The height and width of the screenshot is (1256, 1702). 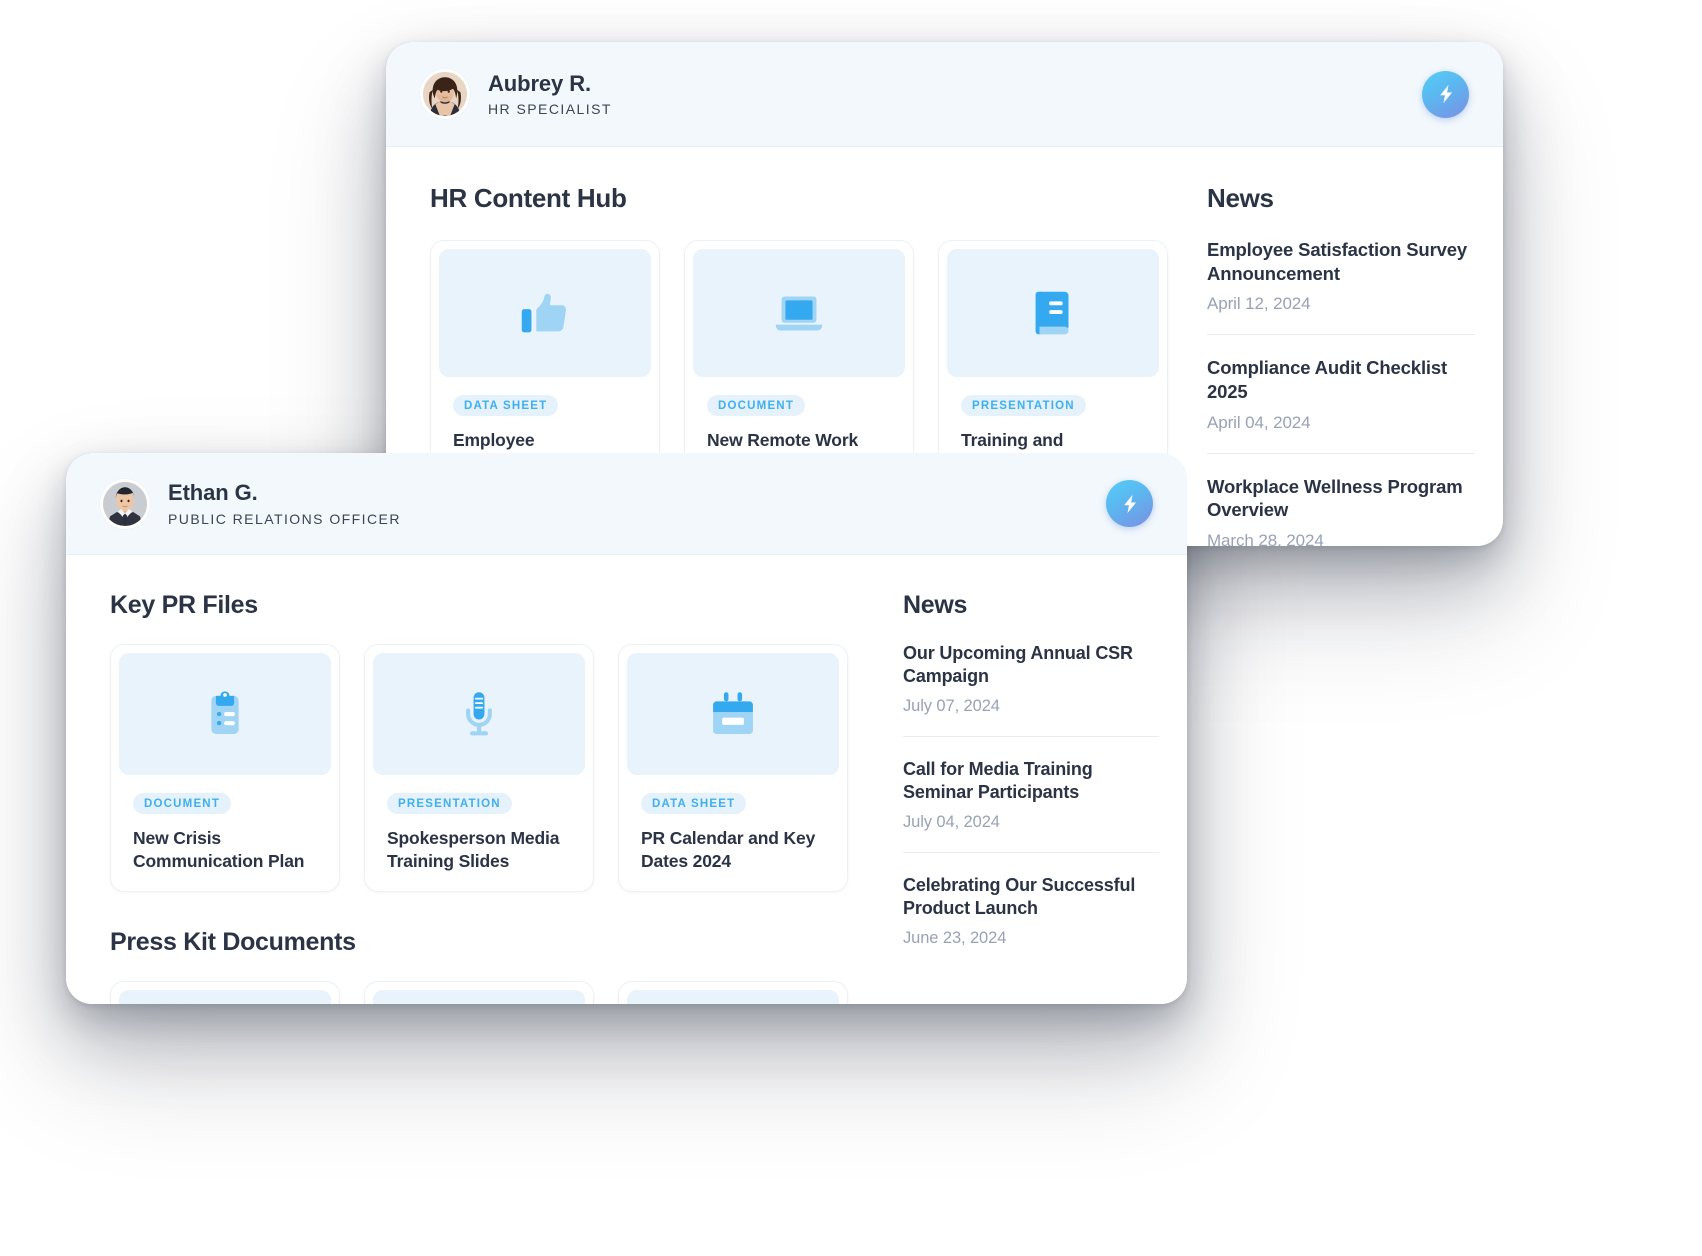 I want to click on news-date: March 28, 2024, so click(x=1265, y=538).